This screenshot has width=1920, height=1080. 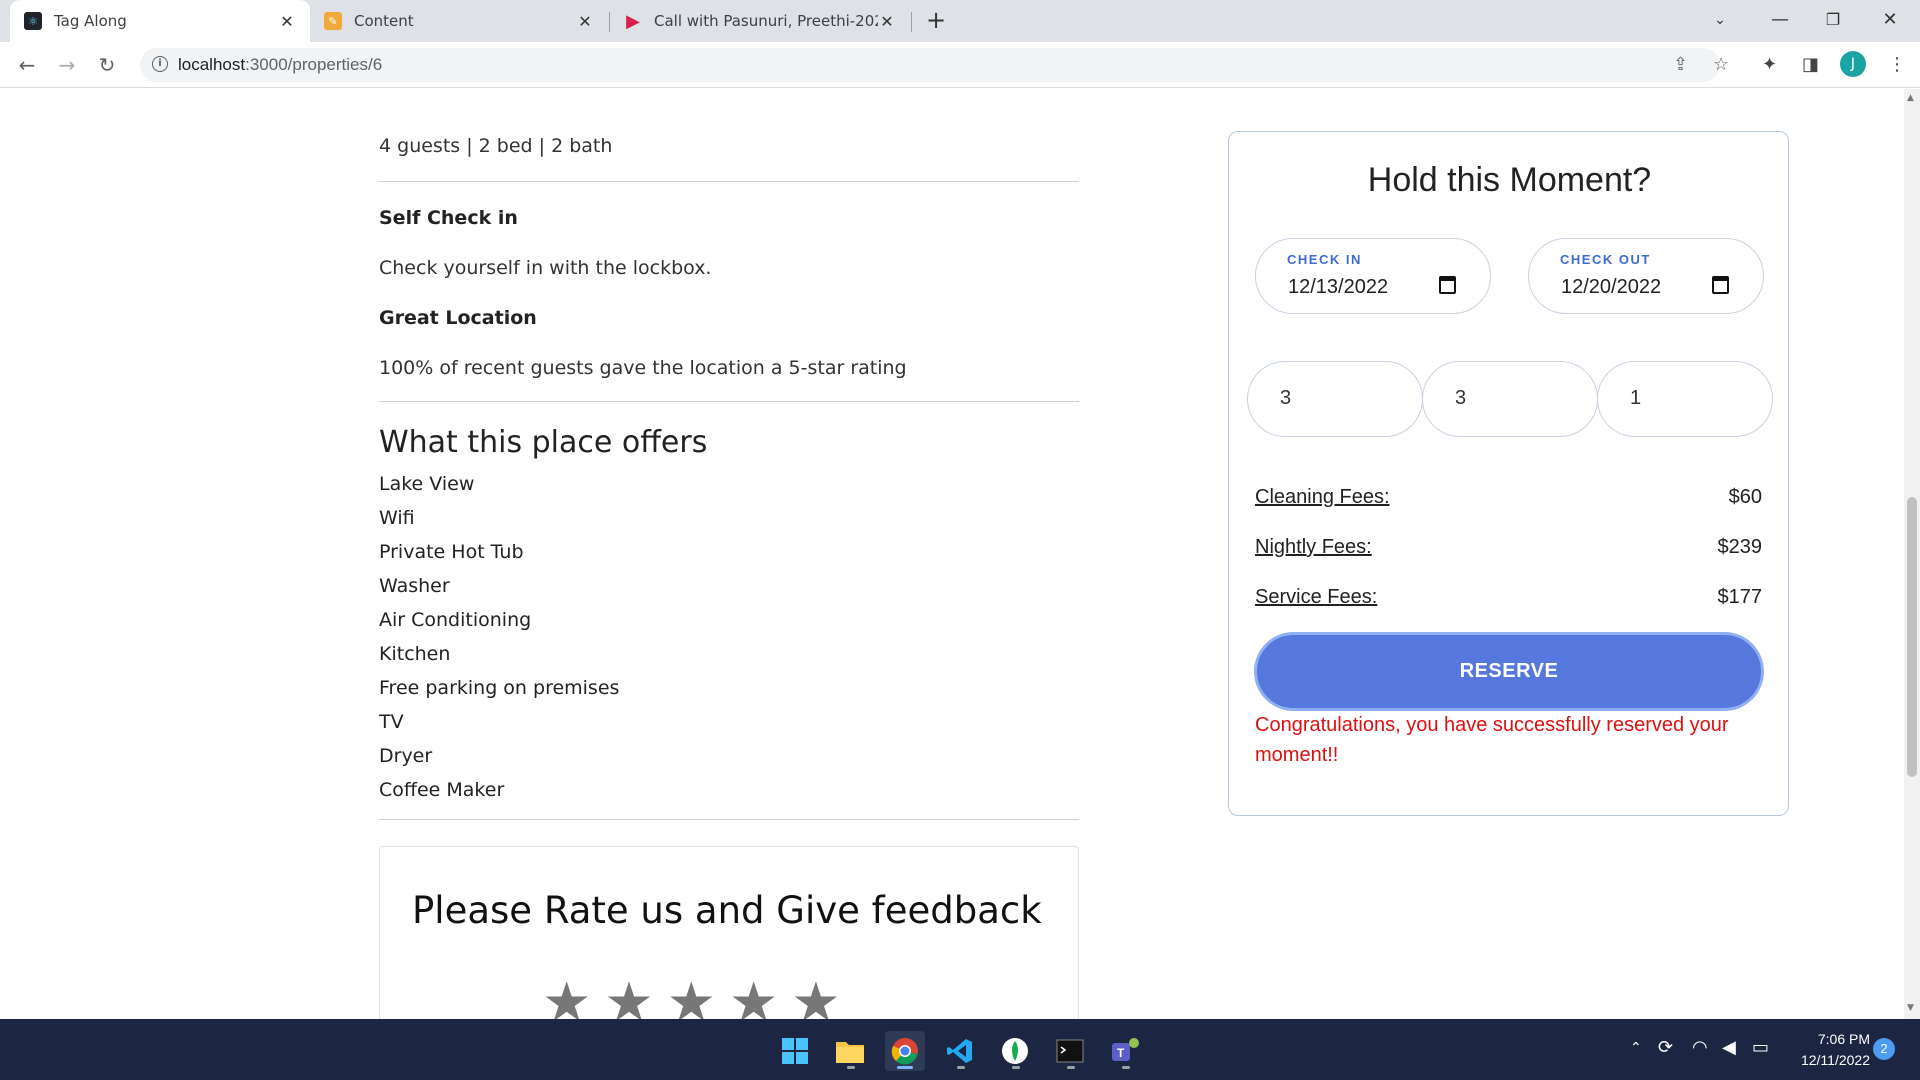 I want to click on amenity-item: Washer, so click(x=414, y=586).